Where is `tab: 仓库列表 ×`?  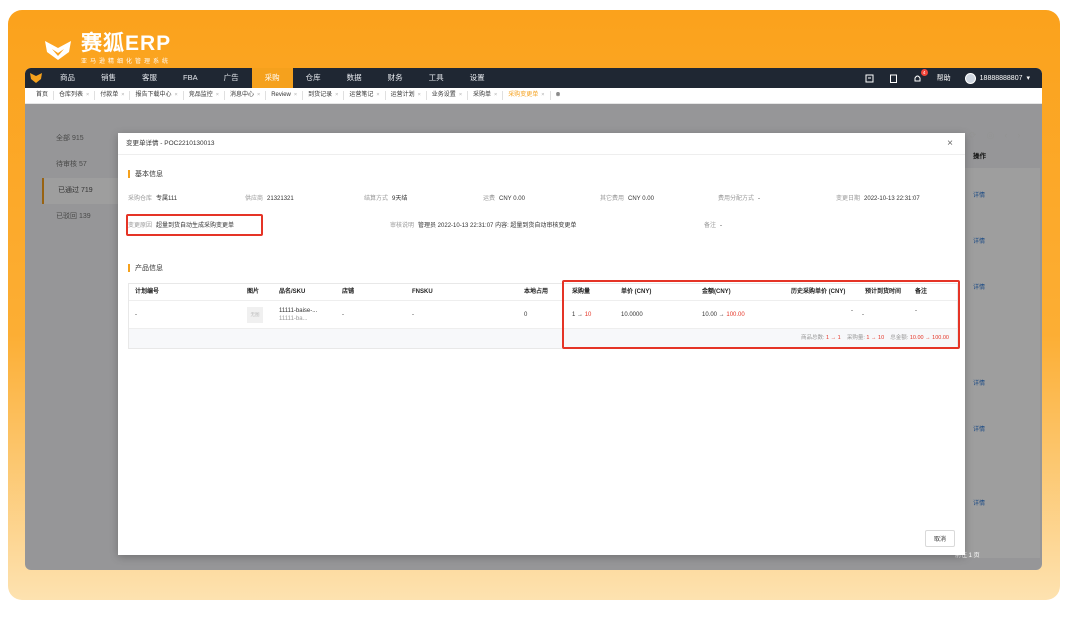
tab: 仓库列表 × is located at coordinates (75, 95).